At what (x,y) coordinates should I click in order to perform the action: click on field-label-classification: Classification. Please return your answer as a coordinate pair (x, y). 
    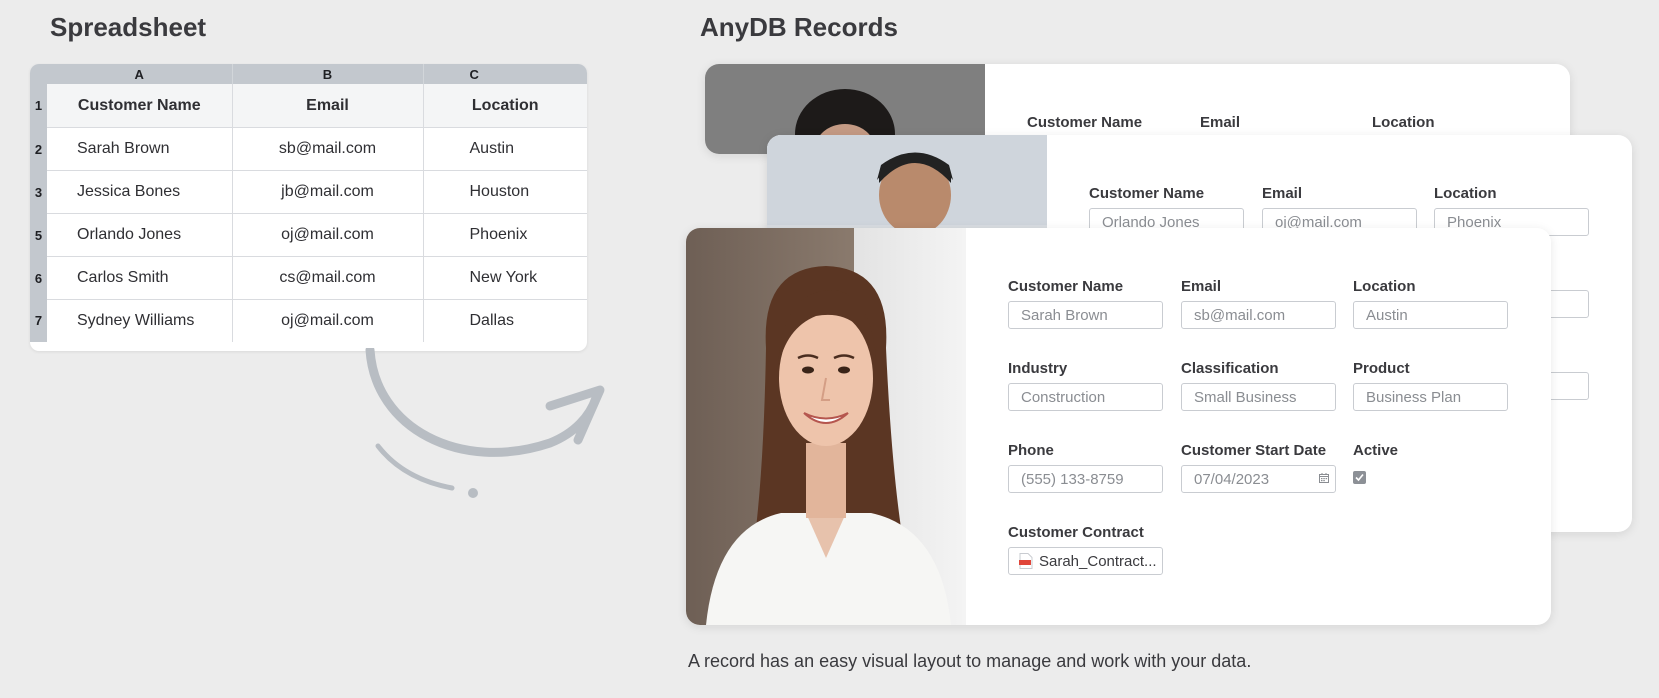
    Looking at the image, I should click on (1230, 368).